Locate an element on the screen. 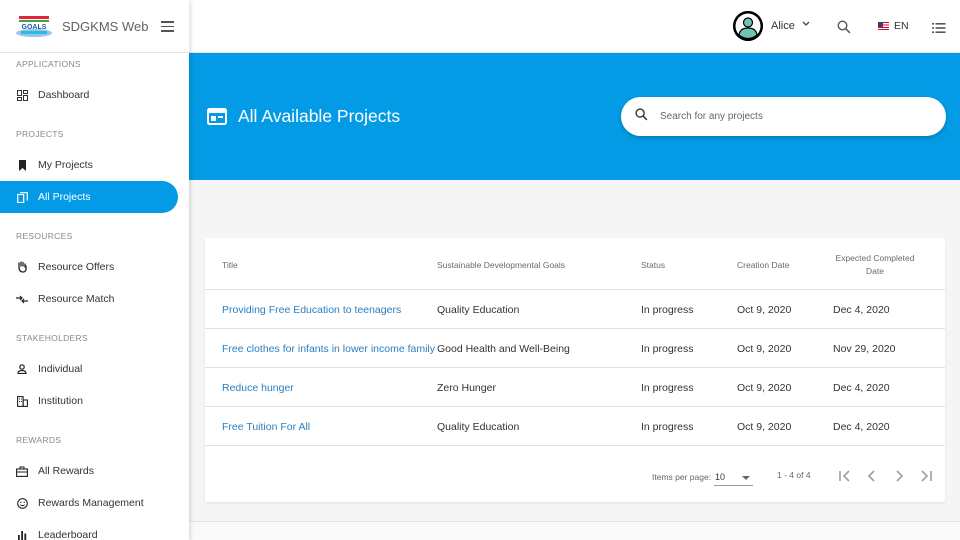 This screenshot has width=960, height=540. sidebar-item-label: Resource Match is located at coordinates (76, 299).